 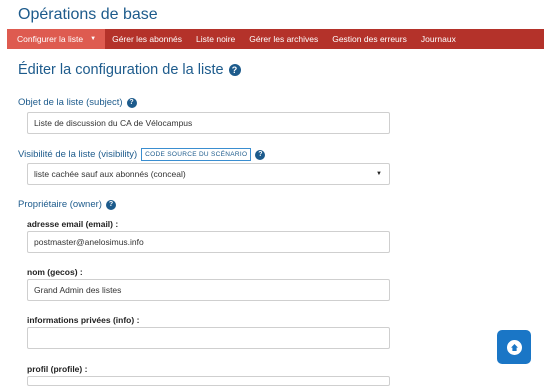 I want to click on section-title: Éditer la configuration de la liste ?, so click(x=129, y=70).